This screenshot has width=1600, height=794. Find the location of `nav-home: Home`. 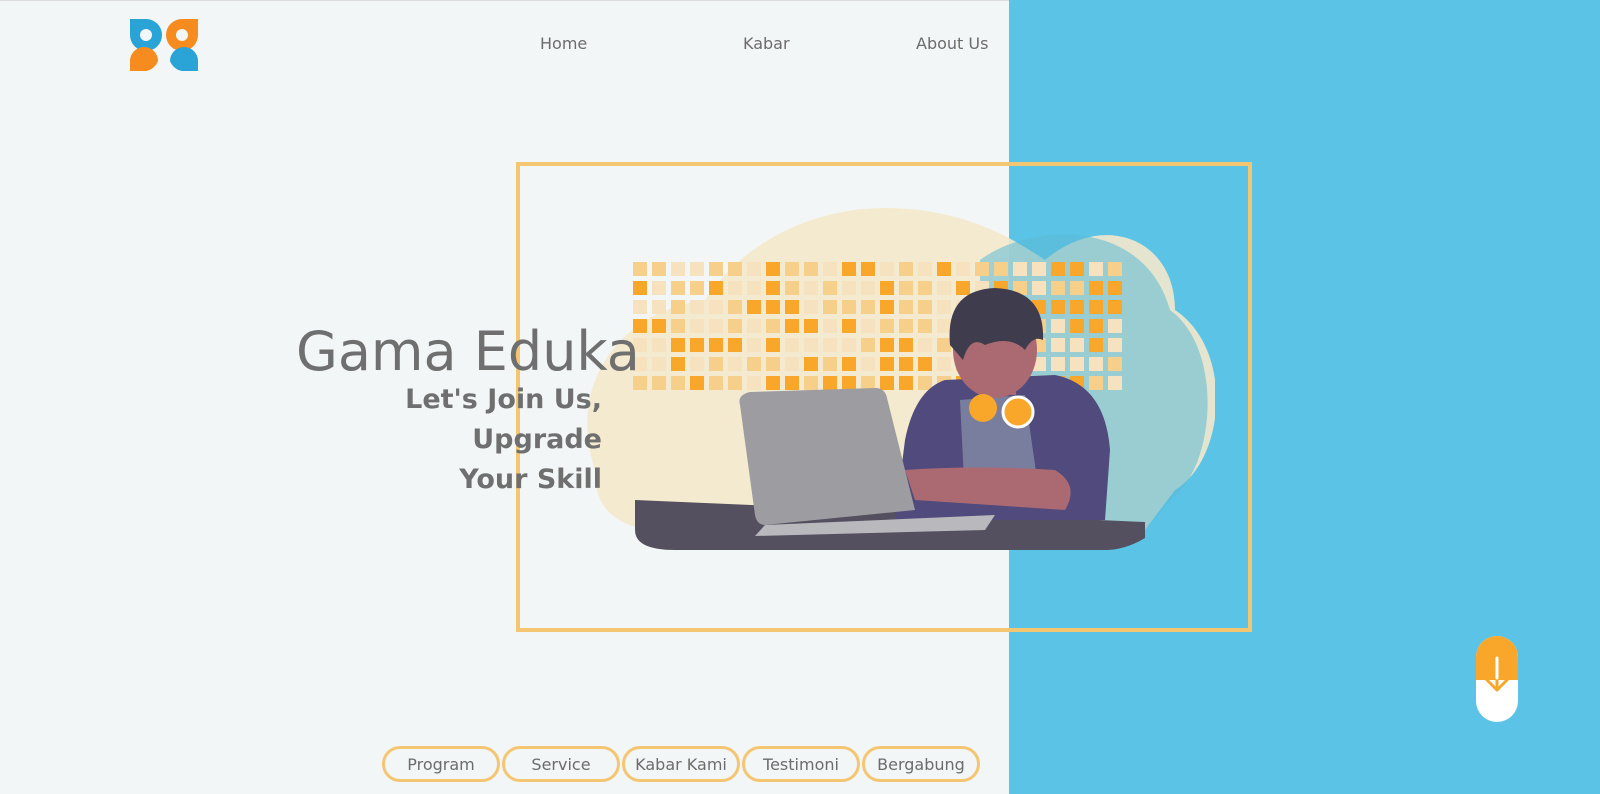

nav-home: Home is located at coordinates (563, 43).